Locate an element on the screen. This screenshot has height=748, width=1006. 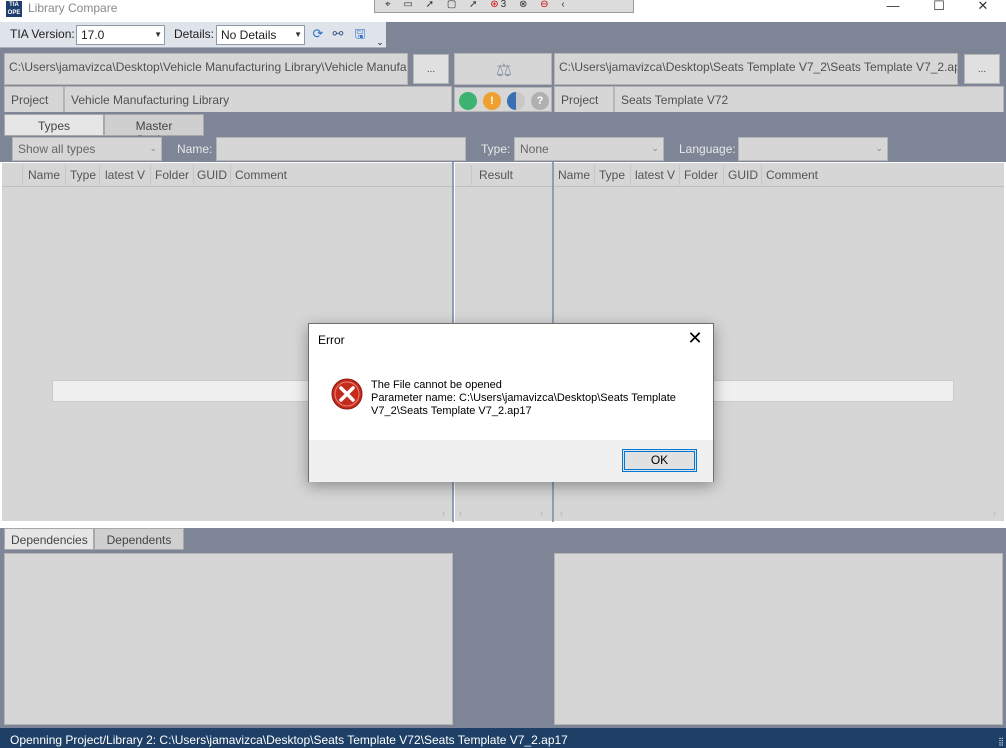
status-legend: ! ? is located at coordinates (503, 99).